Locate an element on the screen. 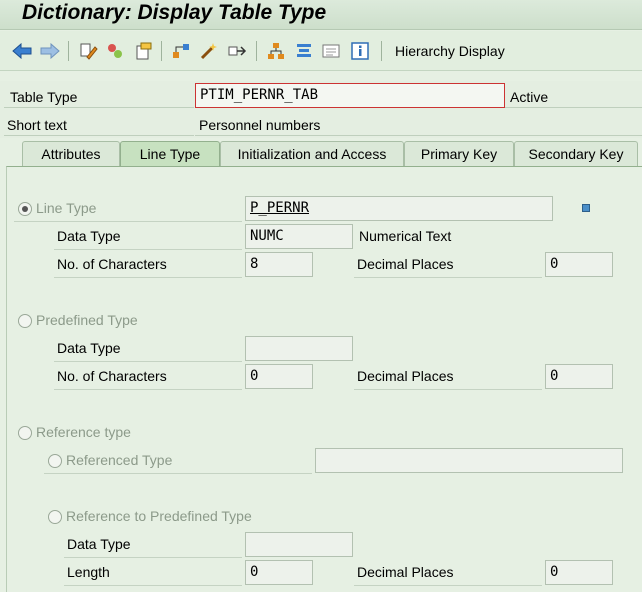 The image size is (642, 592). application-toolbar: Hierarchy Display is located at coordinates (321, 51).